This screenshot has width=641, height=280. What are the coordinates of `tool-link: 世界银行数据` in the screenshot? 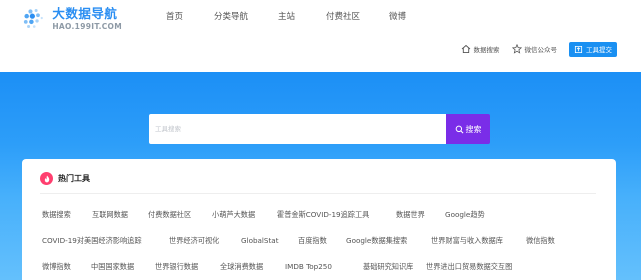 It's located at (176, 267).